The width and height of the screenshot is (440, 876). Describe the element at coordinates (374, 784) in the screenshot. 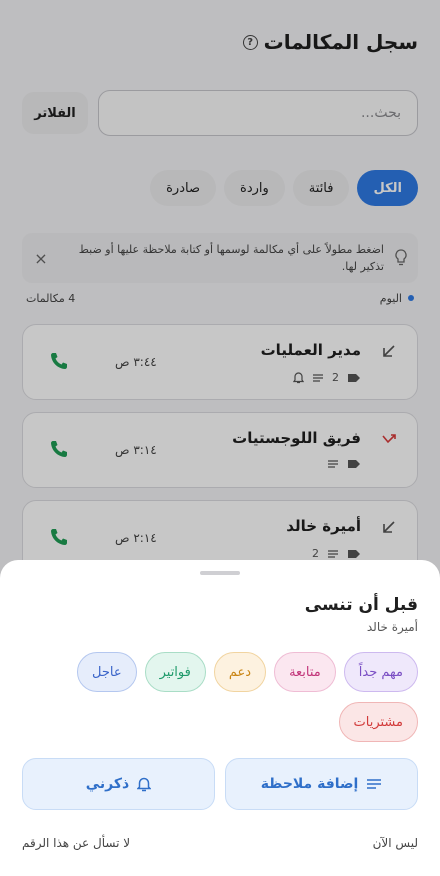

I see `note-lines-icon` at that location.